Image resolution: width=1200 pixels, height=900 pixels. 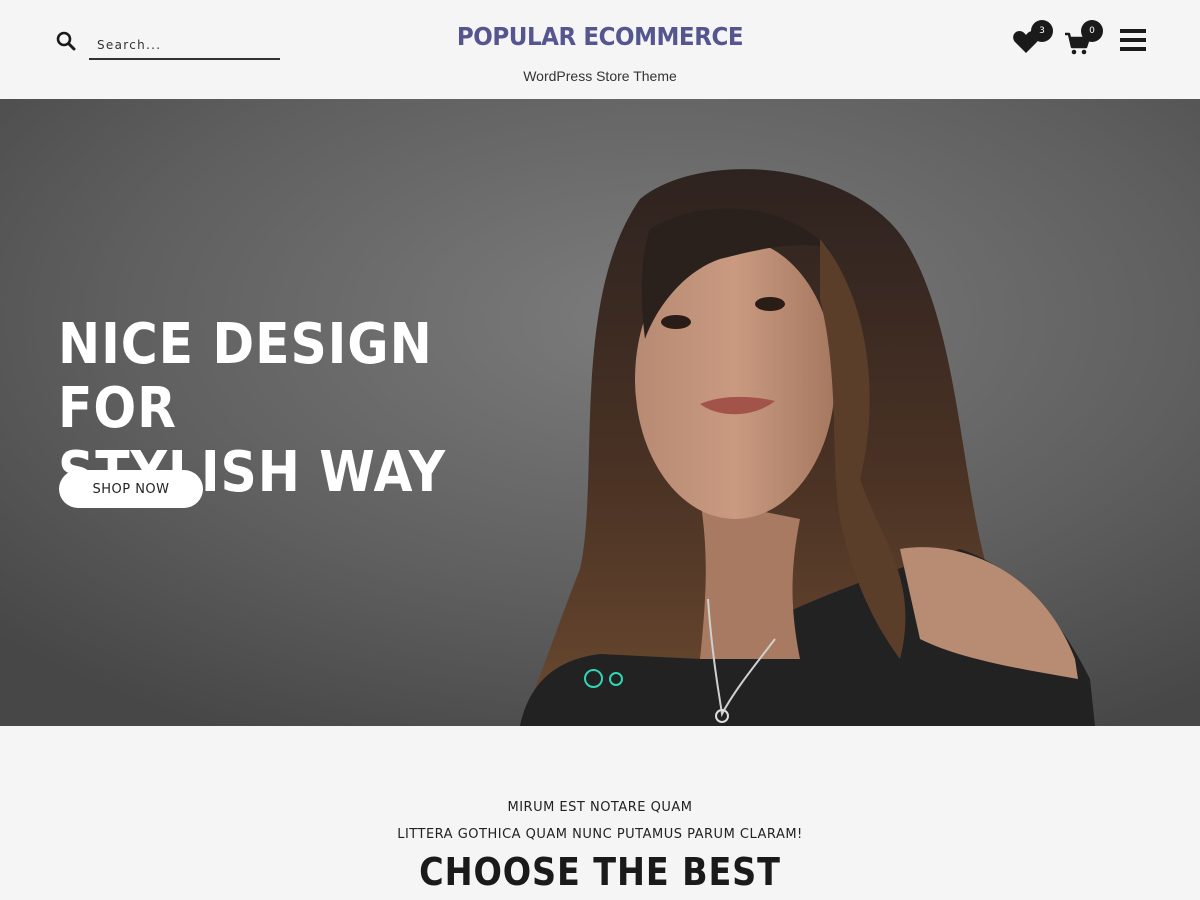 What do you see at coordinates (1133, 41) in the screenshot?
I see `hamburger-menu-icon` at bounding box center [1133, 41].